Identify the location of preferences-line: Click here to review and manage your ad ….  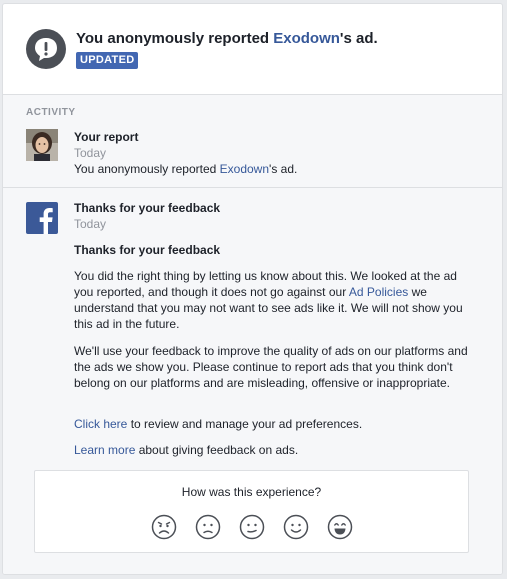
(274, 424).